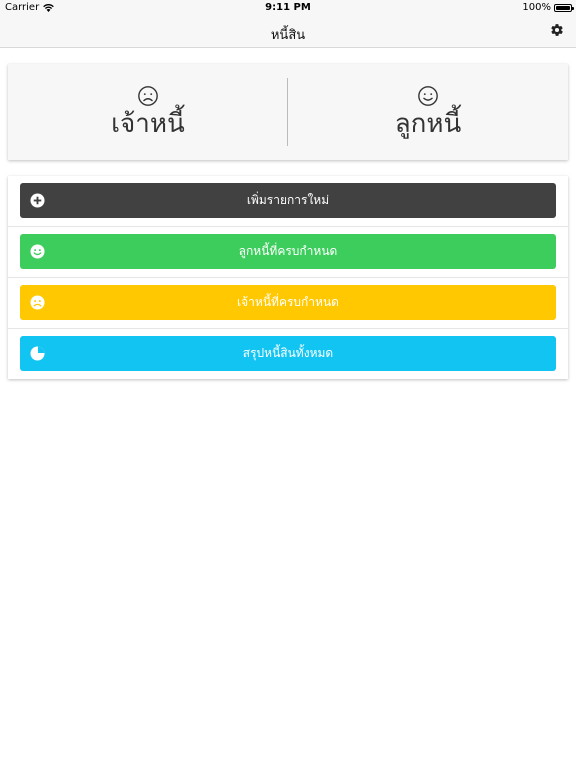  What do you see at coordinates (536, 7) in the screenshot?
I see `battery-percent: 100%` at bounding box center [536, 7].